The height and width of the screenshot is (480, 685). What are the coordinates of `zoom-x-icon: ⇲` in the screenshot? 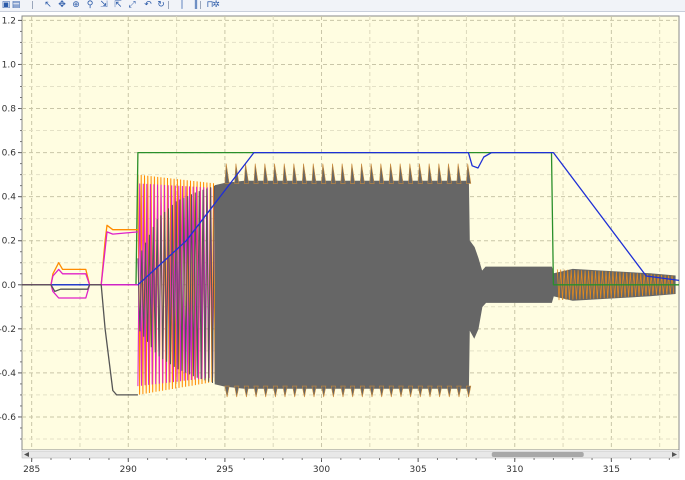 It's located at (104, 5).